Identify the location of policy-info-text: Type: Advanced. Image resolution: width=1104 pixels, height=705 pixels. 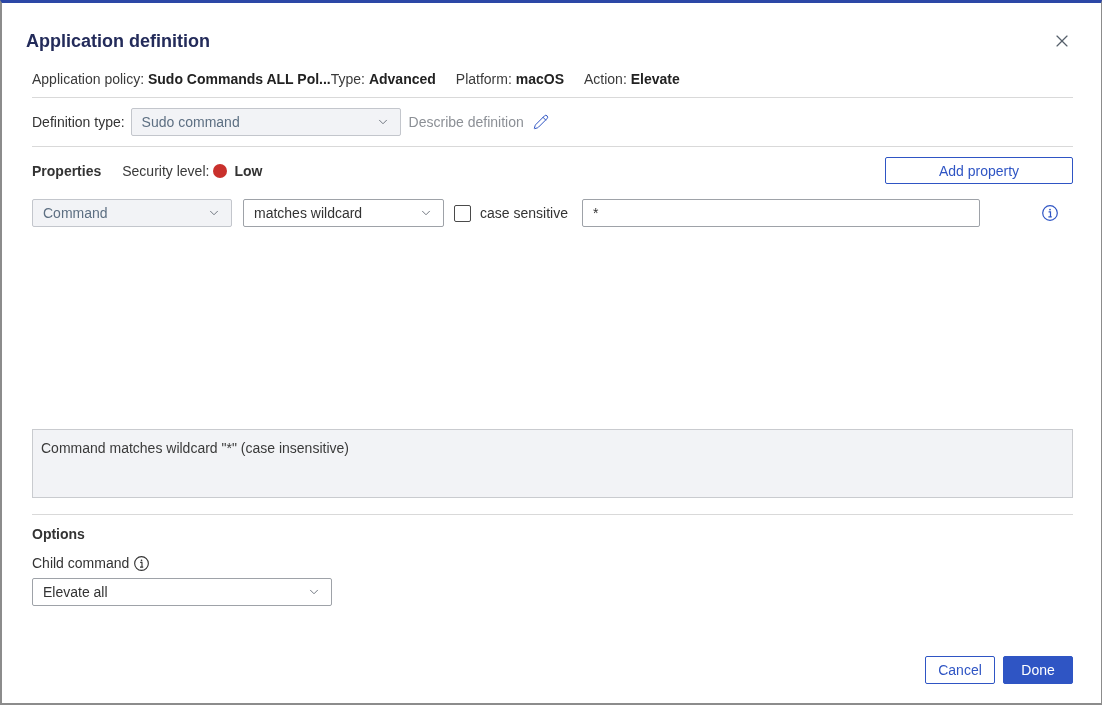
(383, 79).